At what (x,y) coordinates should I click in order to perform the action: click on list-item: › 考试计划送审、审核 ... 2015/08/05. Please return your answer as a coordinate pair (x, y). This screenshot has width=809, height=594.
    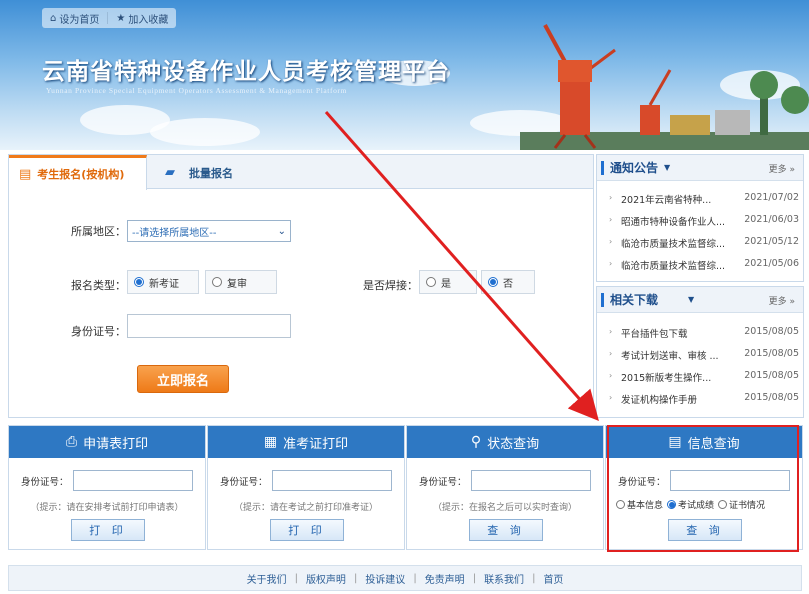
    Looking at the image, I should click on (700, 354).